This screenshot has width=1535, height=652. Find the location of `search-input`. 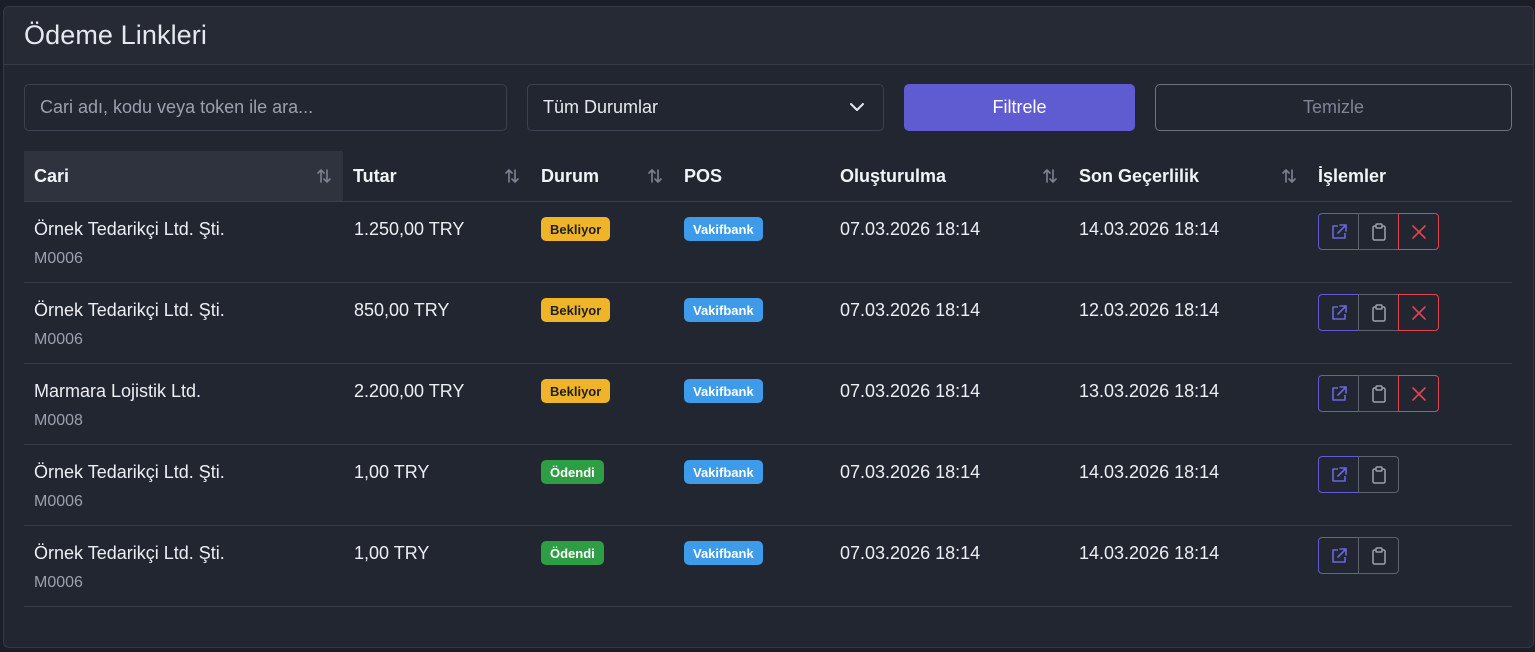

search-input is located at coordinates (265, 107).